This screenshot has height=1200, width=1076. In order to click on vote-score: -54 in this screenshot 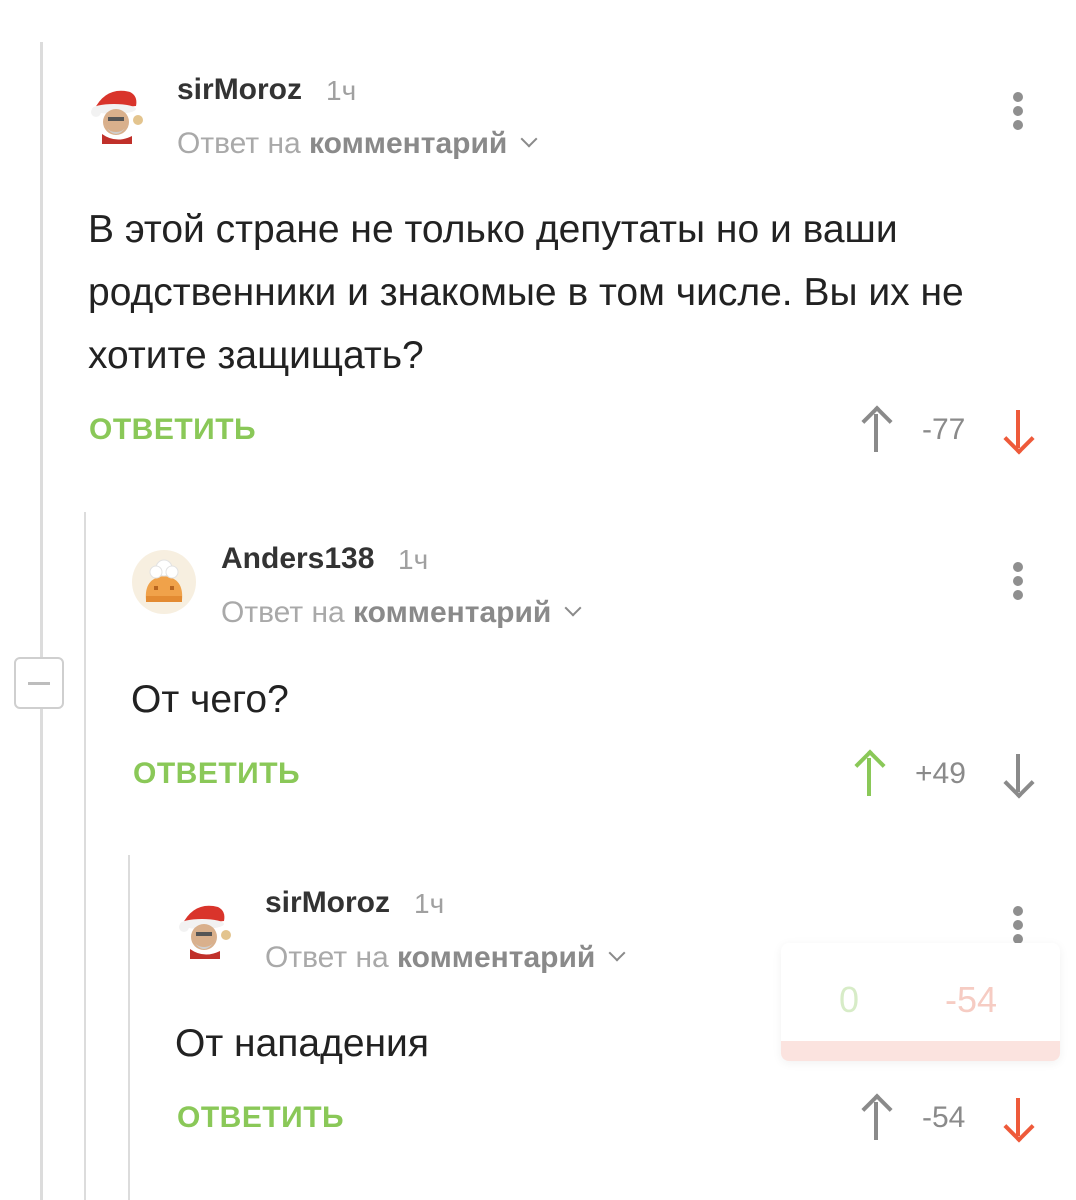, I will do `click(944, 1117)`.